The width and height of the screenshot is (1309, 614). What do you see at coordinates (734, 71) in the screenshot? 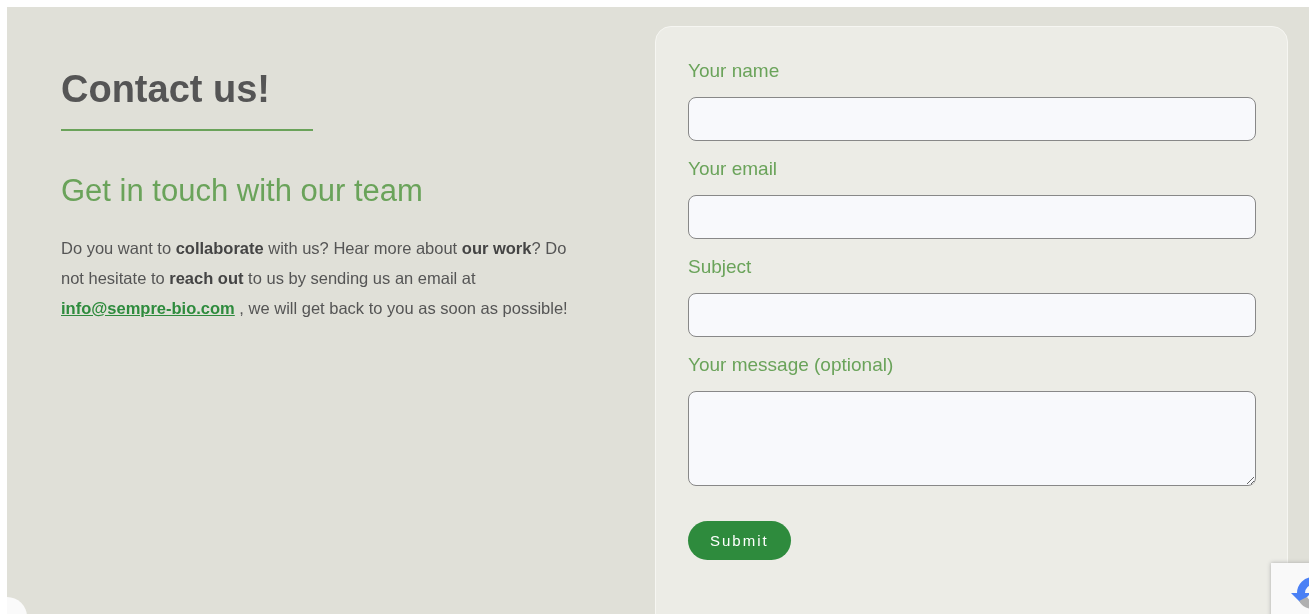
I see `field-label: Your name` at bounding box center [734, 71].